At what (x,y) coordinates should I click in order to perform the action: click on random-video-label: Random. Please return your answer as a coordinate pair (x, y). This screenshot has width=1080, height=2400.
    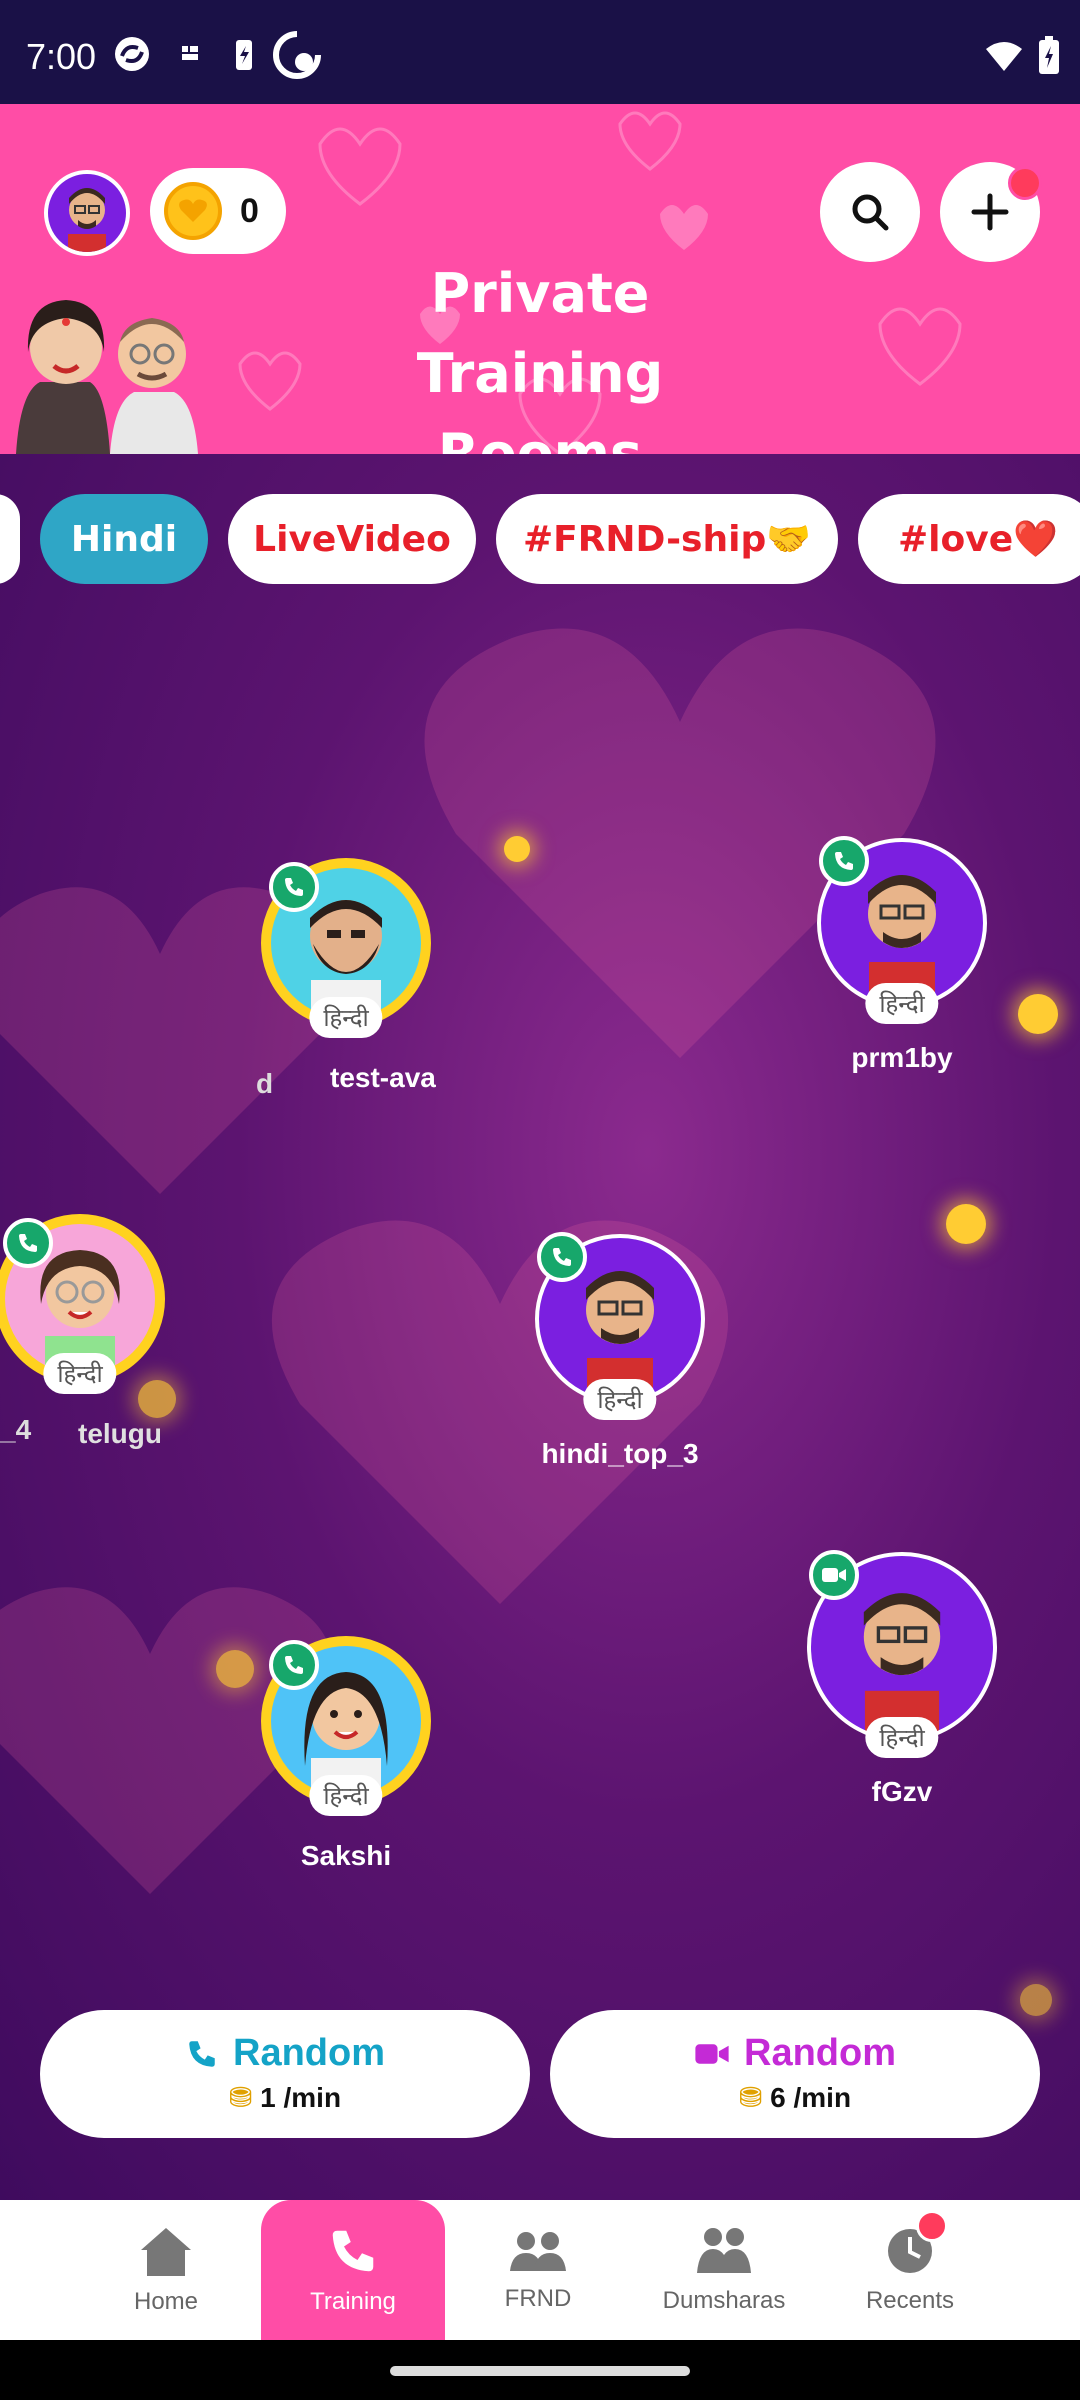
    Looking at the image, I should click on (820, 2053).